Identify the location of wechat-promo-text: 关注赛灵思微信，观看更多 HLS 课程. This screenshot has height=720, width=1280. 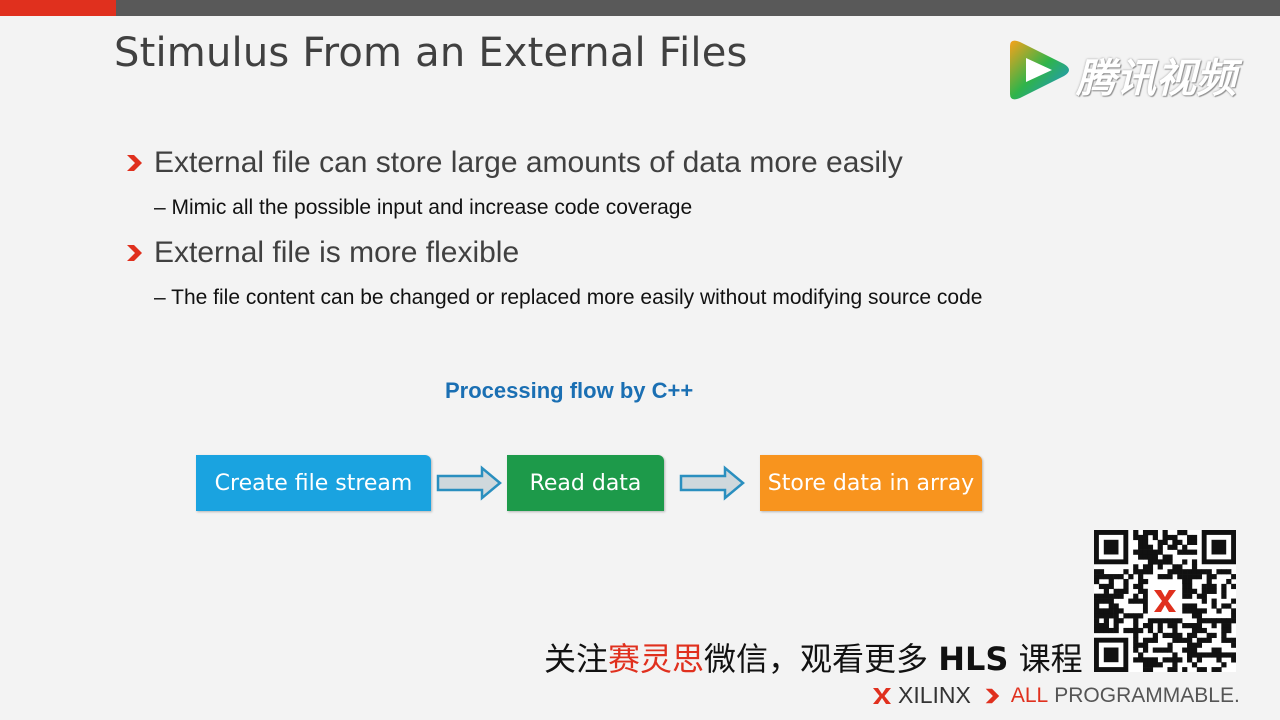
(813, 657).